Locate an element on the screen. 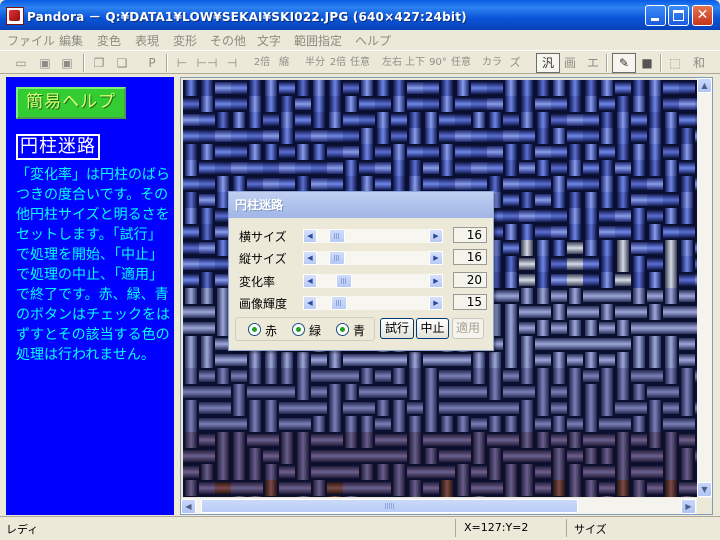 This screenshot has height=540, width=720. width-slider: ◀ ▶ is located at coordinates (373, 236).